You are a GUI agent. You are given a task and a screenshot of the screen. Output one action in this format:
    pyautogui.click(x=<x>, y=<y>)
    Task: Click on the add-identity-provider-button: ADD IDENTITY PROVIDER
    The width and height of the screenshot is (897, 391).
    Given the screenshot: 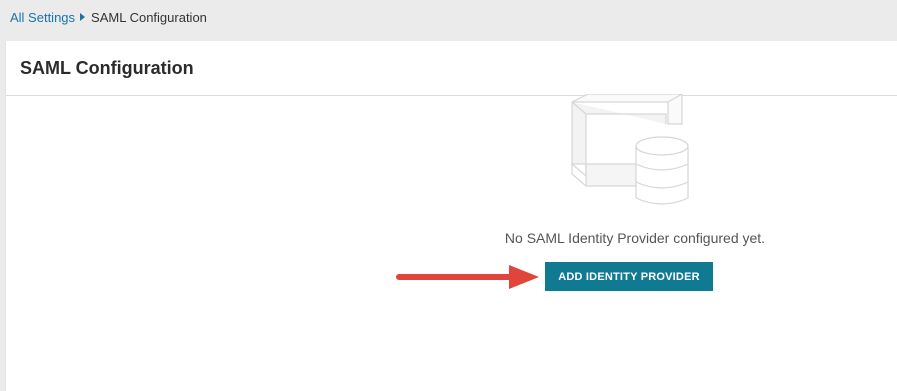 What is the action you would take?
    pyautogui.click(x=629, y=276)
    